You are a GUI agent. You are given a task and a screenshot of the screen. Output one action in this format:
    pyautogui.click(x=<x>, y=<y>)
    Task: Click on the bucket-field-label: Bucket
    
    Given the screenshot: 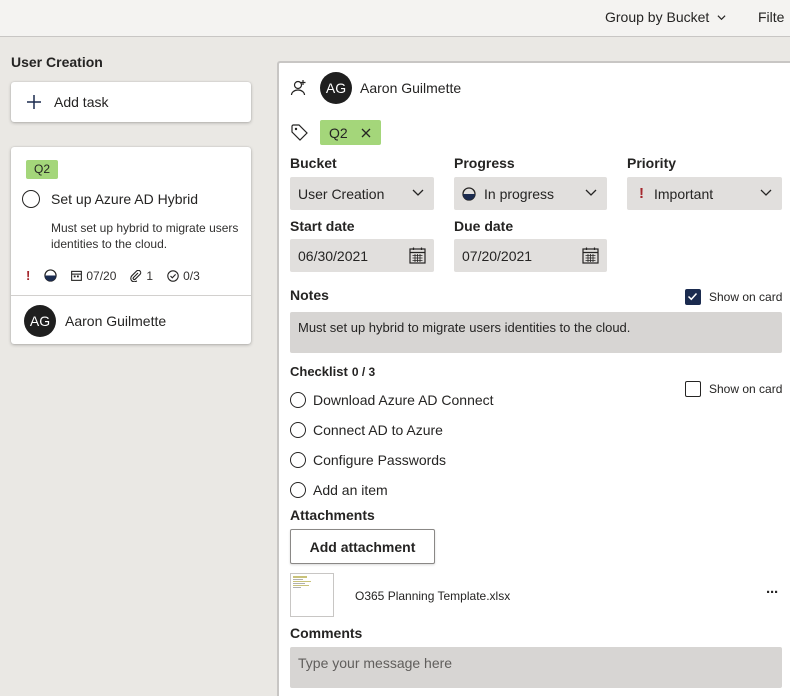 What is the action you would take?
    pyautogui.click(x=313, y=163)
    